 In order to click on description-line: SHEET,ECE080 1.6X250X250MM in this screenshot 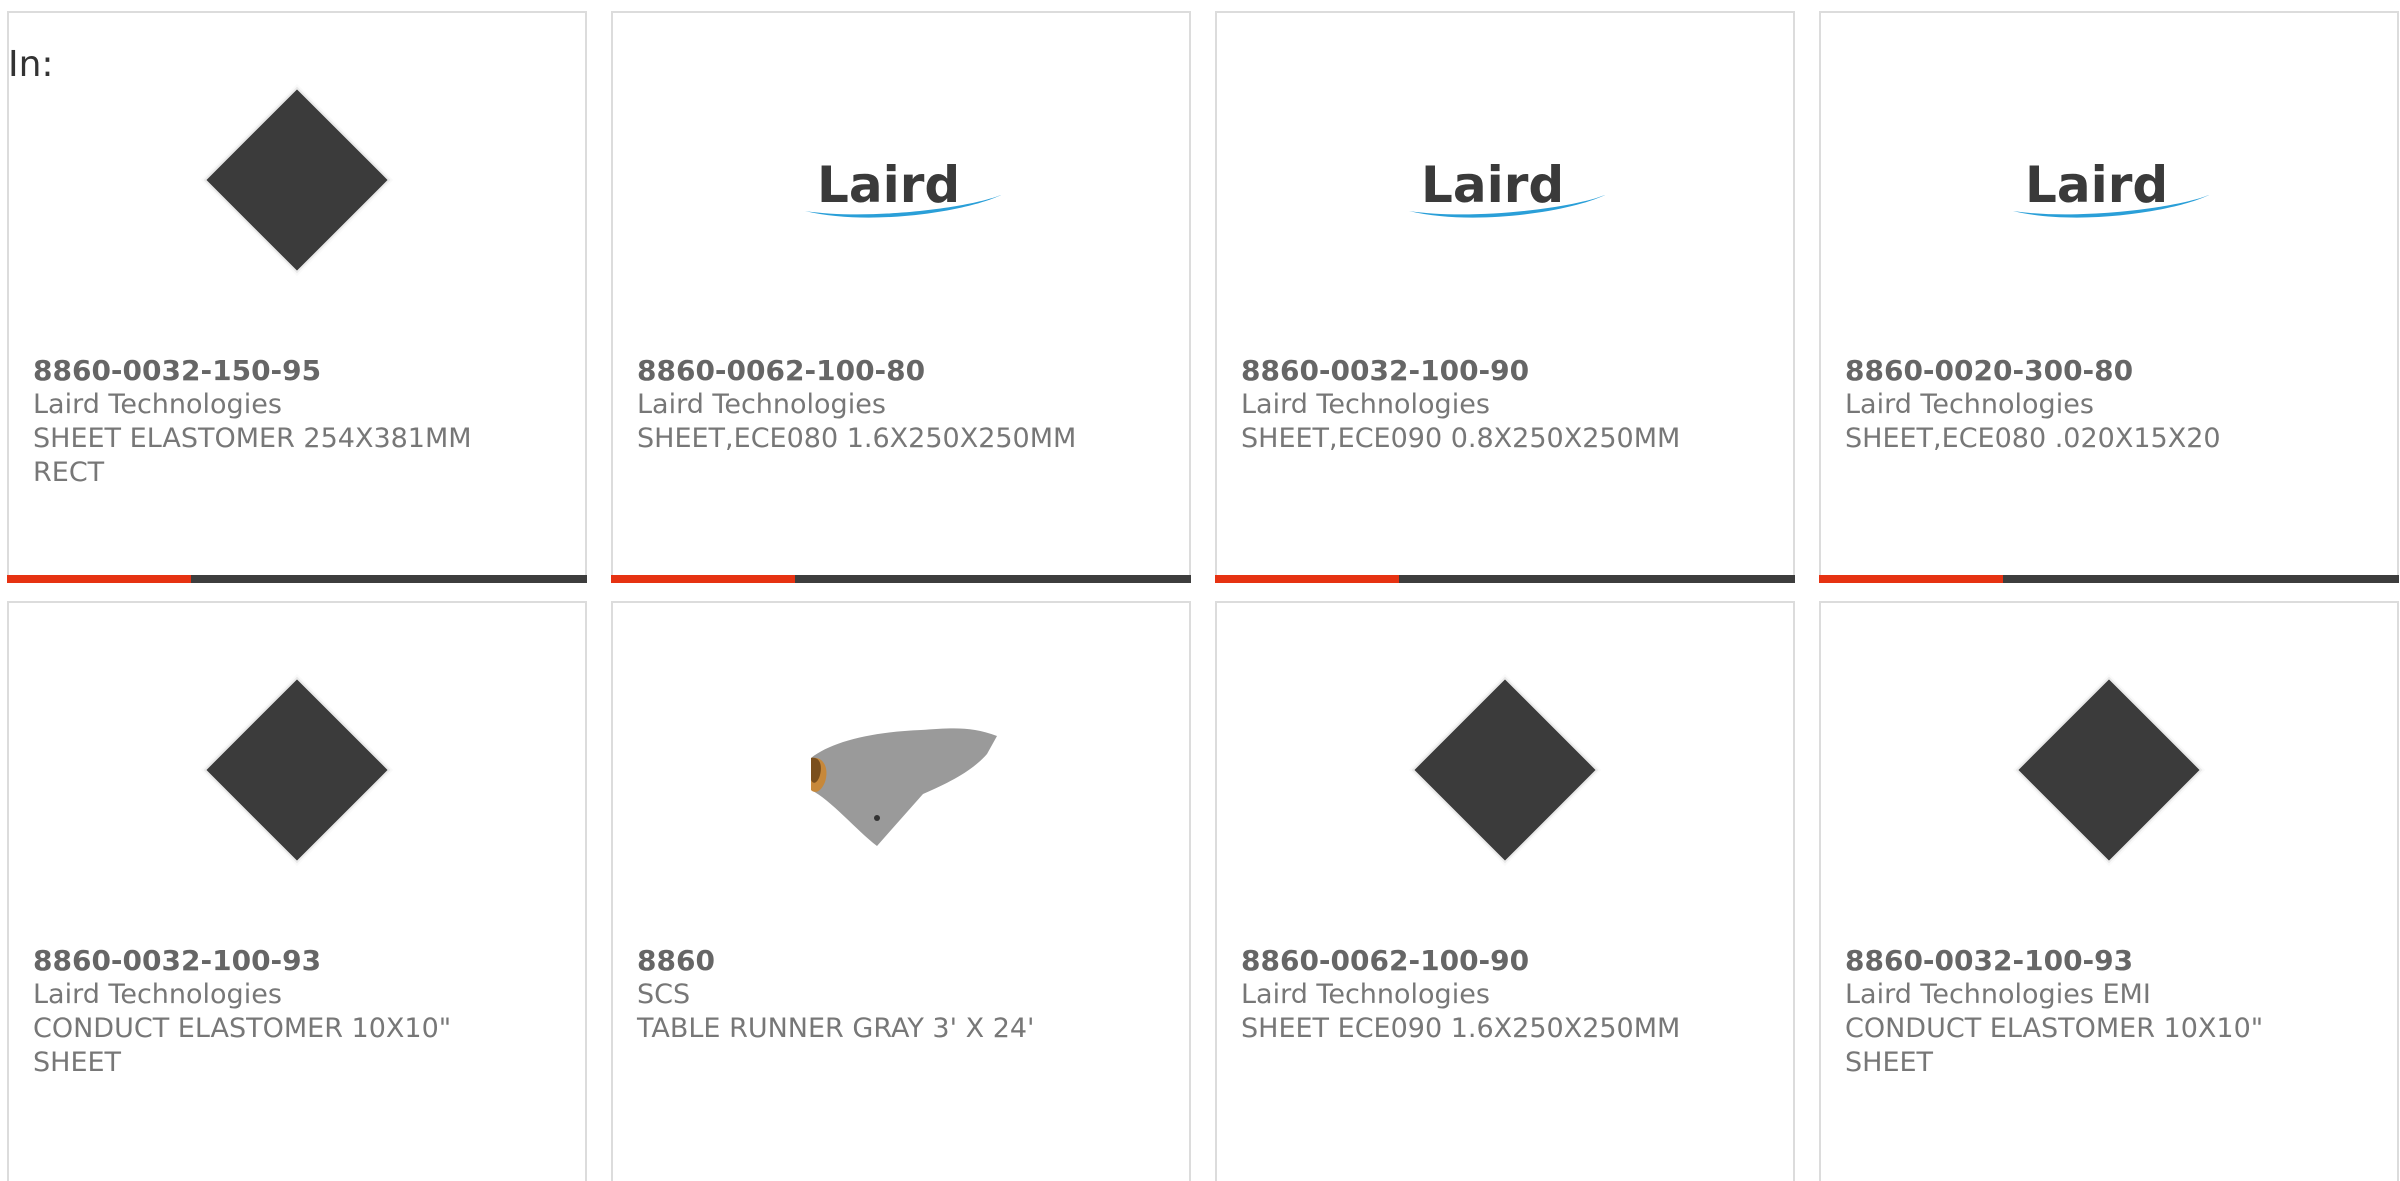, I will do `click(857, 438)`.